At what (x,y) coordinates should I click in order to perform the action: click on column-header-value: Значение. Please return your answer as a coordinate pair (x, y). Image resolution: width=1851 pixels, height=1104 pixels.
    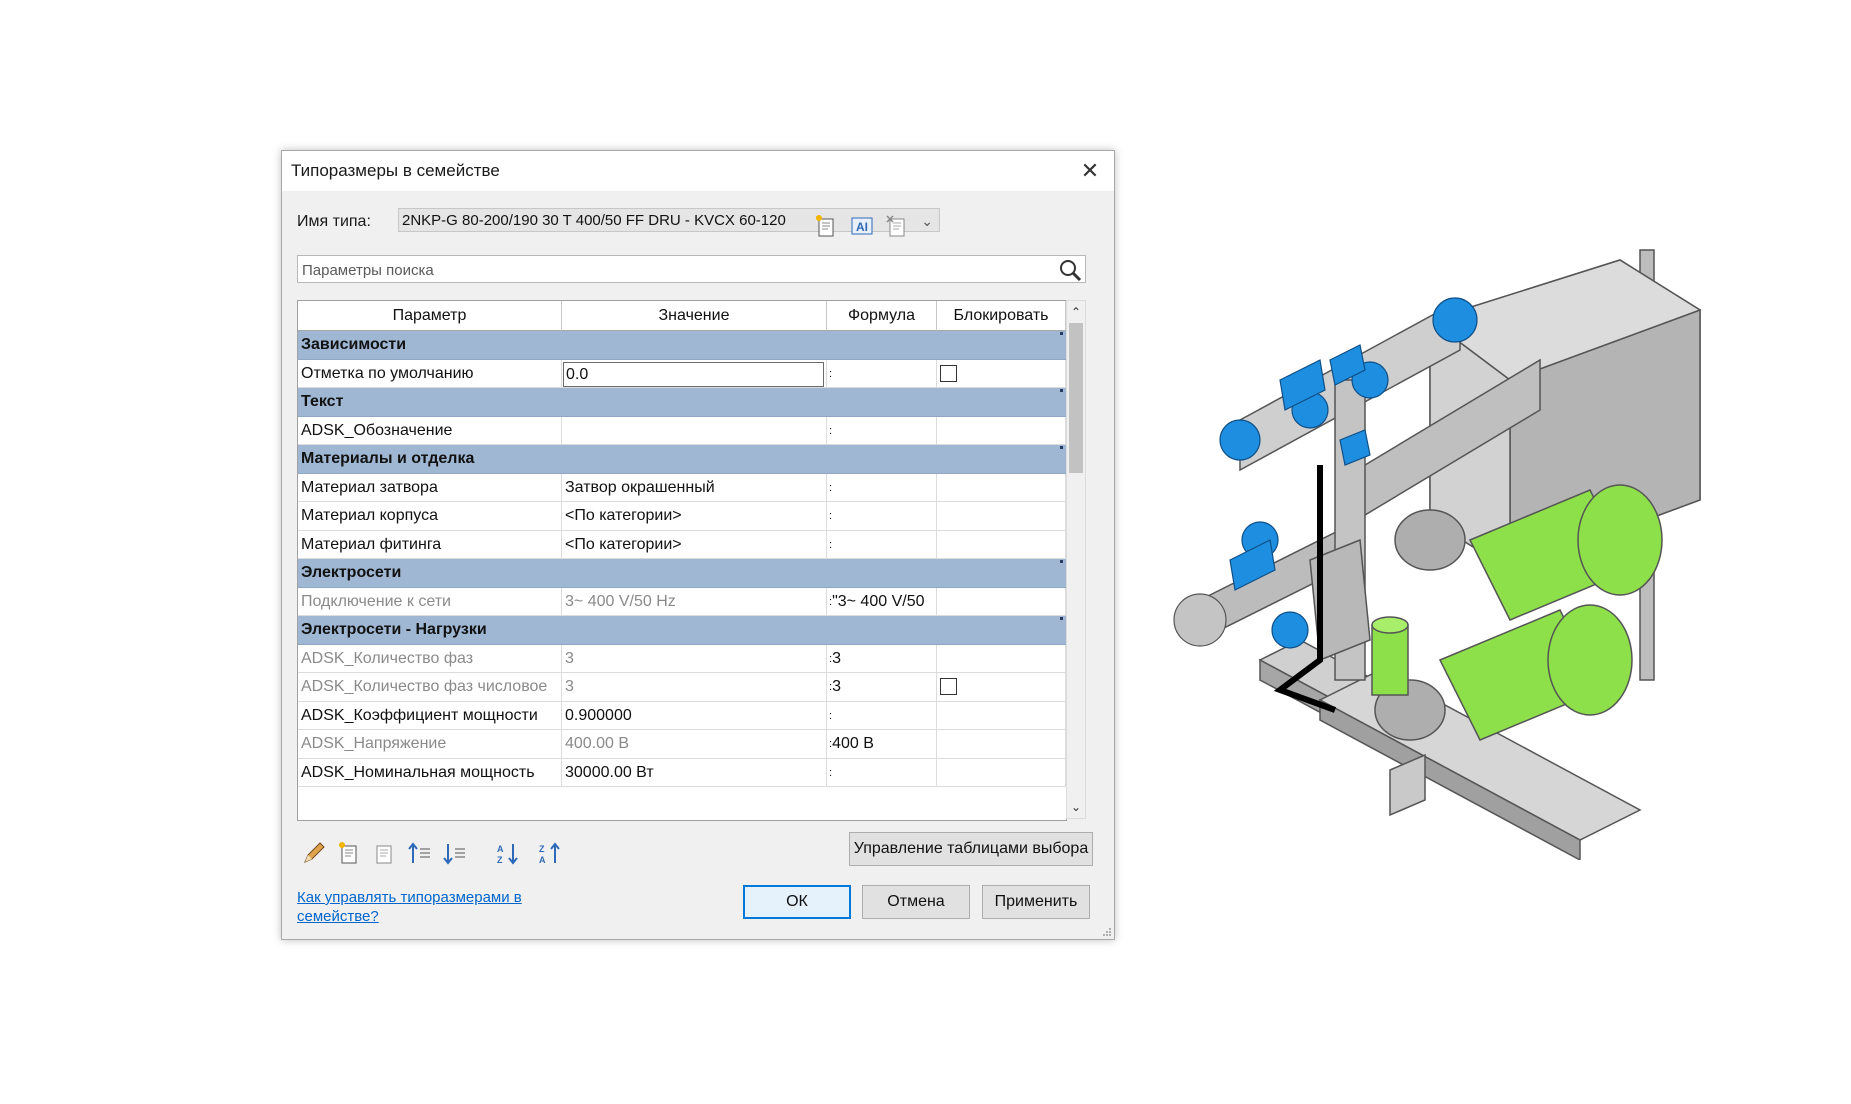
    Looking at the image, I should click on (694, 316).